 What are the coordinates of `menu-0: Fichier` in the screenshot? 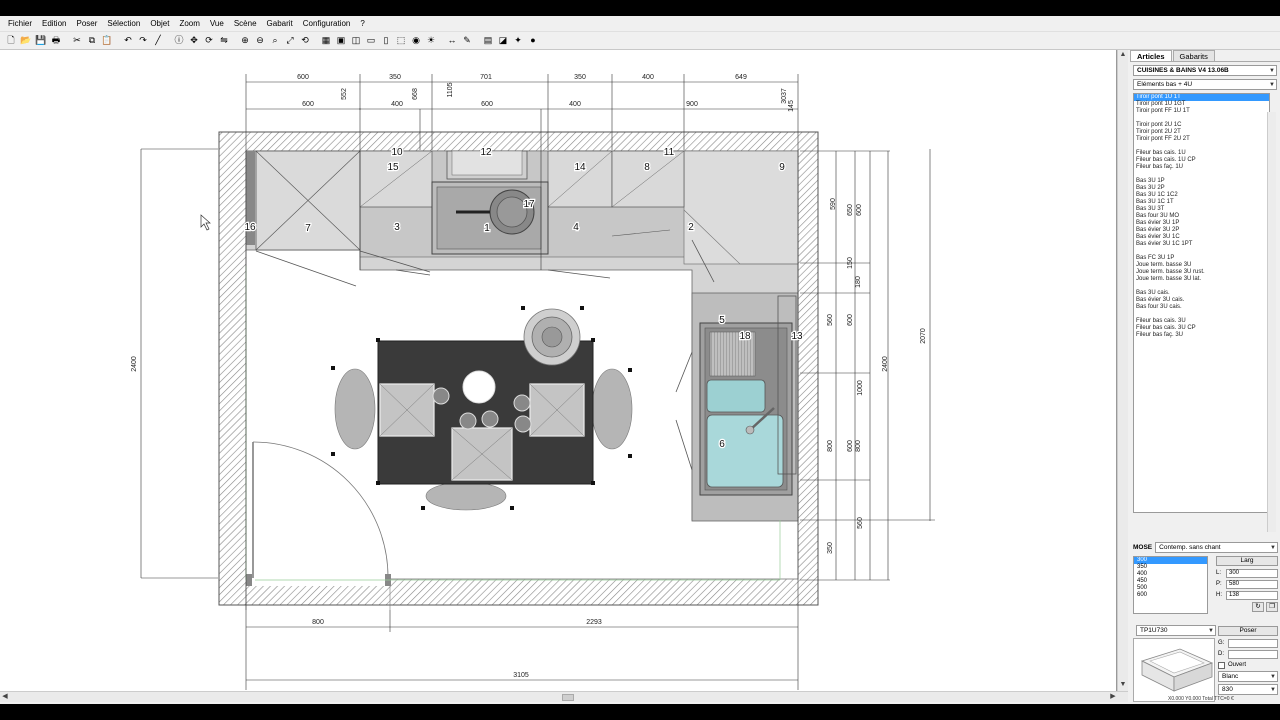 It's located at (20, 24).